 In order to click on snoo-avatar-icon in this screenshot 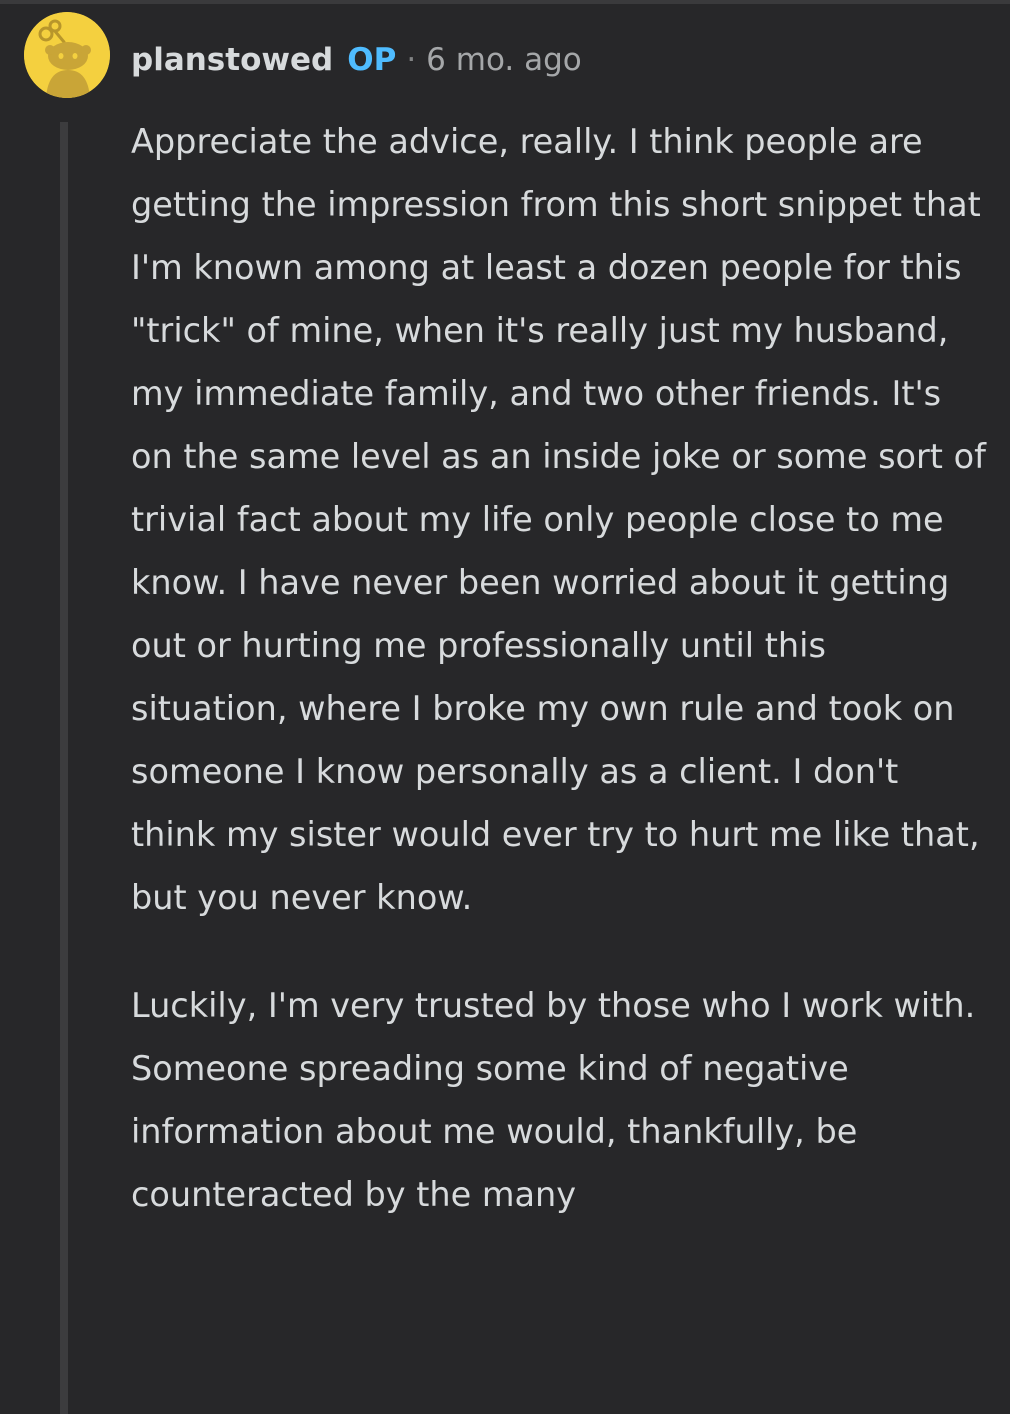, I will do `click(67, 55)`.